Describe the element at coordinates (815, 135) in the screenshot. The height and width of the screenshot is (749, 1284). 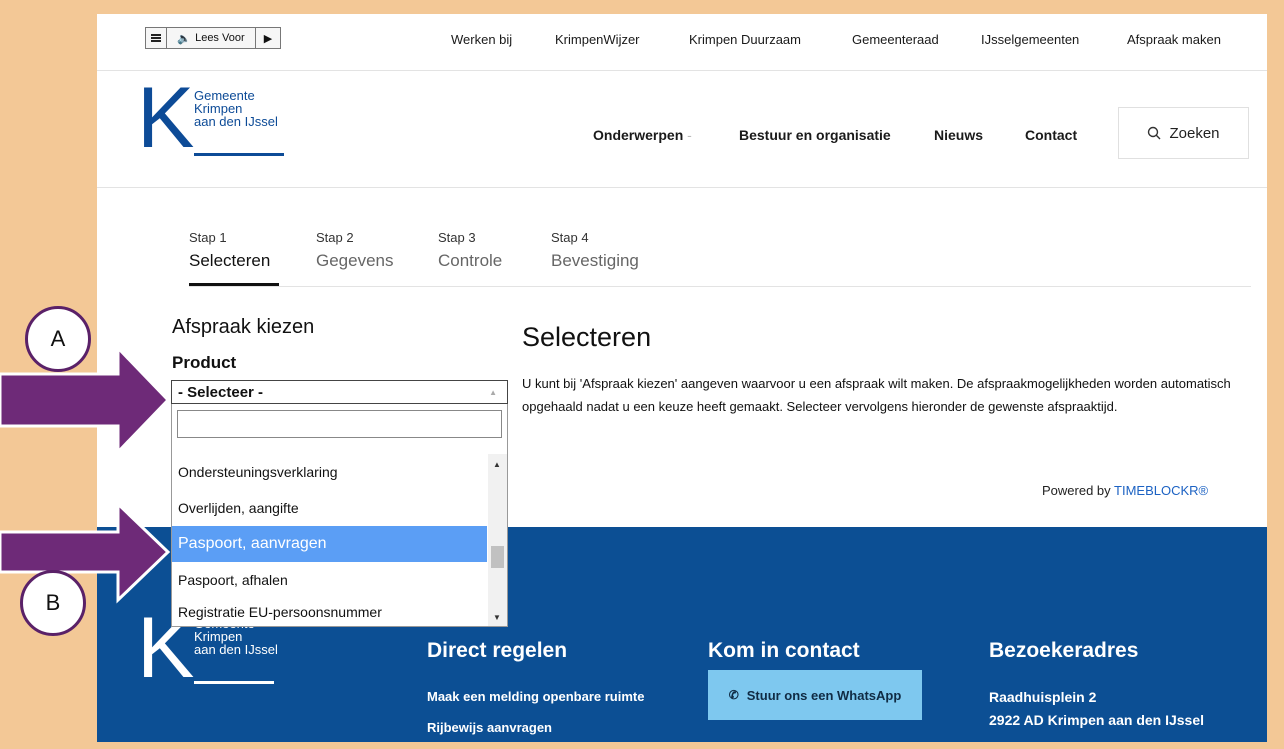
I see `nav-bestuur: Bestuur en organisatie` at that location.